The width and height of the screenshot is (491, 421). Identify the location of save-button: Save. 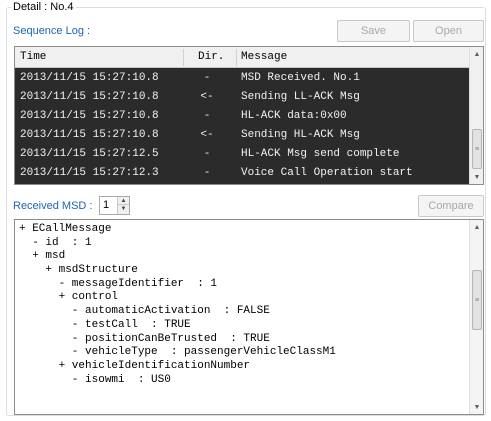
(373, 31).